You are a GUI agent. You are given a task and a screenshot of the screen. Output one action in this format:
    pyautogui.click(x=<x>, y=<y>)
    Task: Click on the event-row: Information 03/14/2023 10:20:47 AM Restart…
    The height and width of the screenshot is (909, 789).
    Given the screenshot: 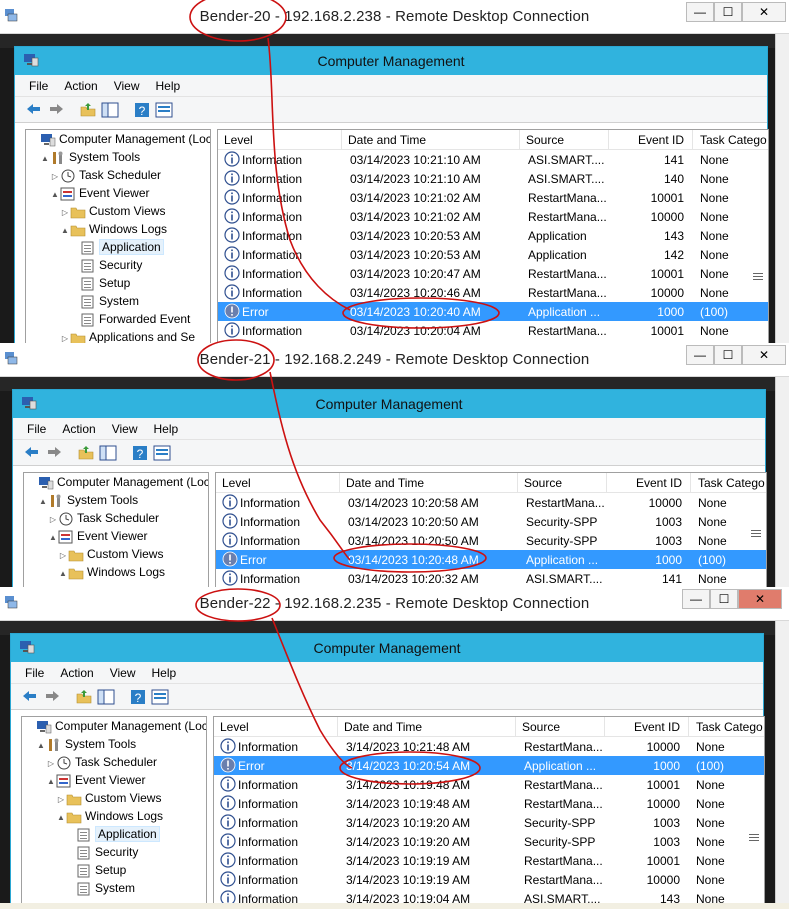 What is the action you would take?
    pyautogui.click(x=493, y=273)
    